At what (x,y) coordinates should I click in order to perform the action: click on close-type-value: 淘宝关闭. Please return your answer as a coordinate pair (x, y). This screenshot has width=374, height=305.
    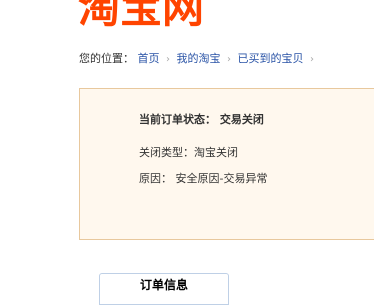
    Looking at the image, I should click on (216, 152).